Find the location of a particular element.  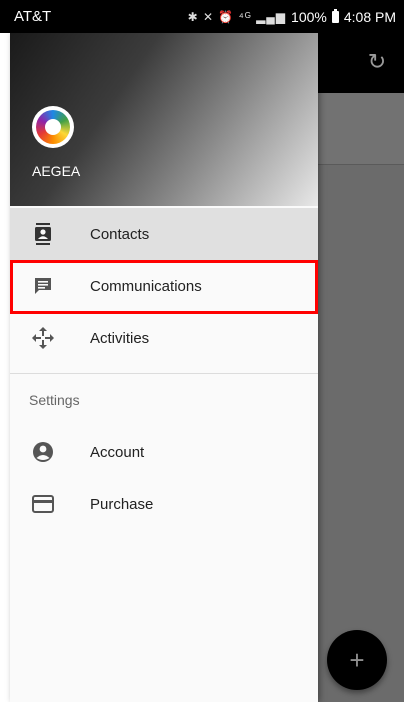

menu-item-account: Account is located at coordinates (164, 452).